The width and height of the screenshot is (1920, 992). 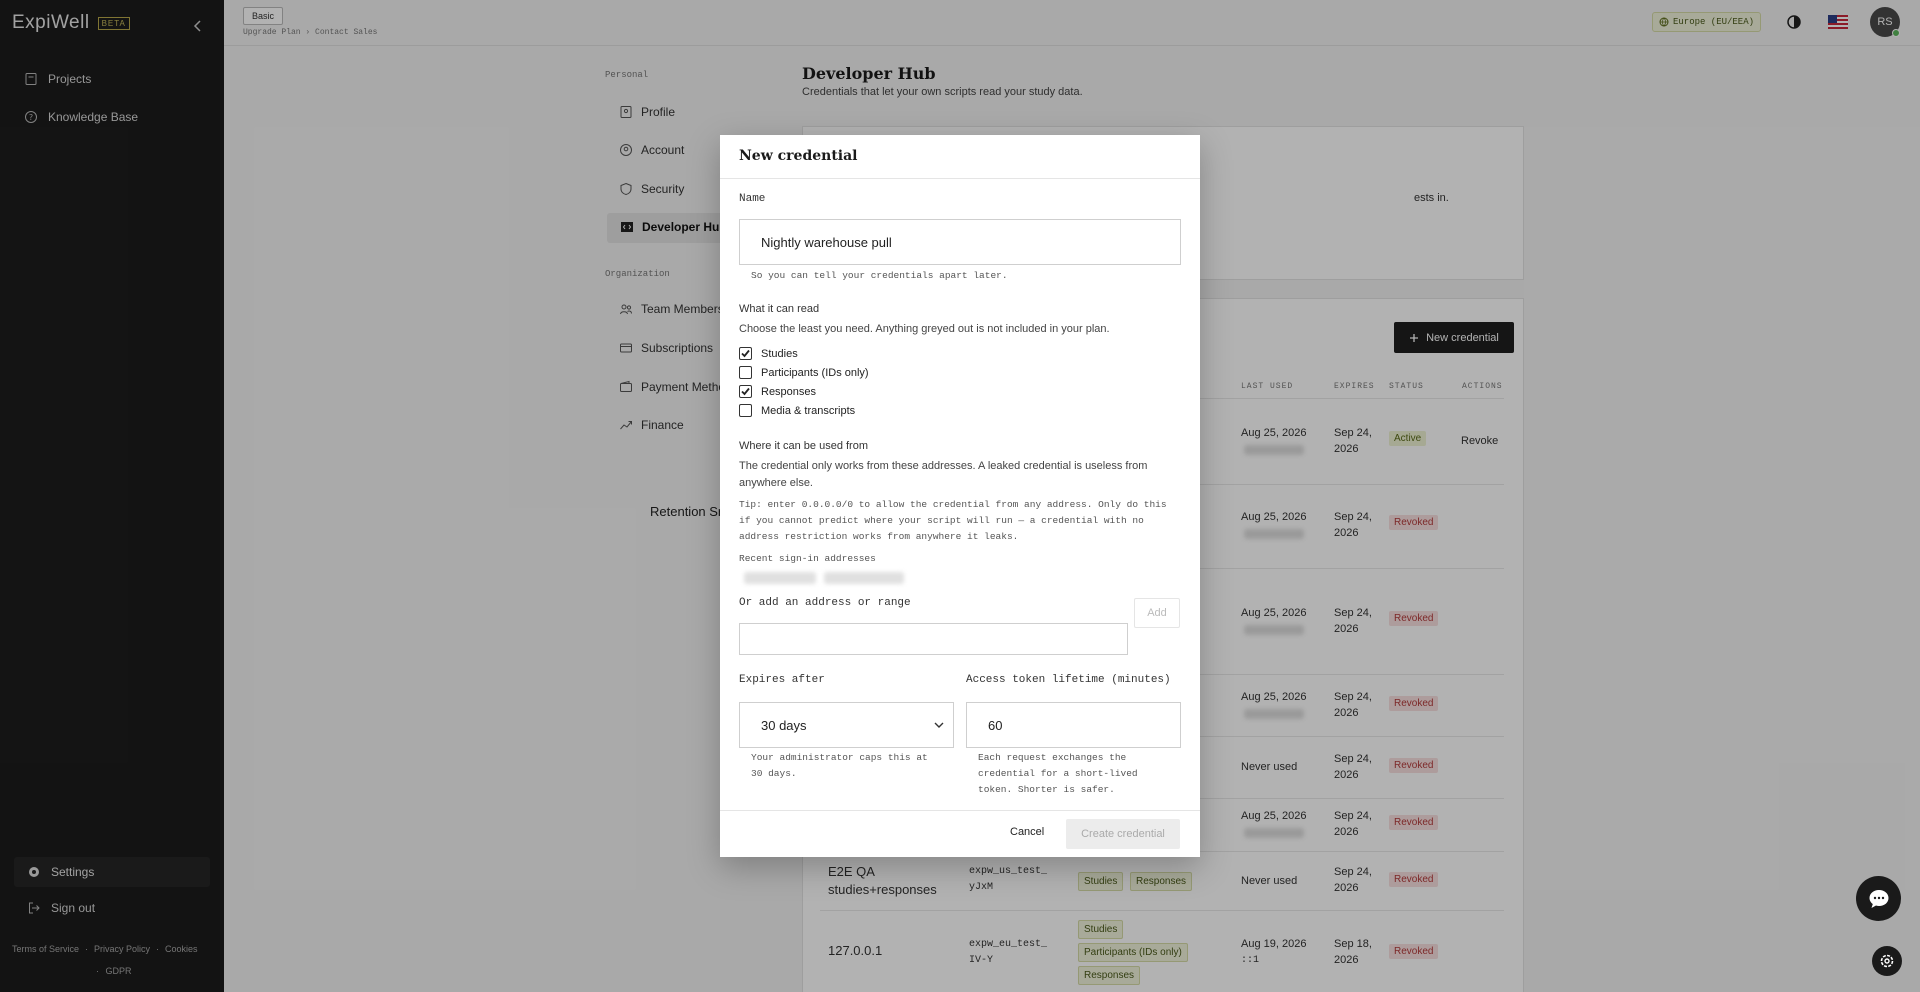 What do you see at coordinates (960, 810) in the screenshot?
I see `dialog-footer-divider` at bounding box center [960, 810].